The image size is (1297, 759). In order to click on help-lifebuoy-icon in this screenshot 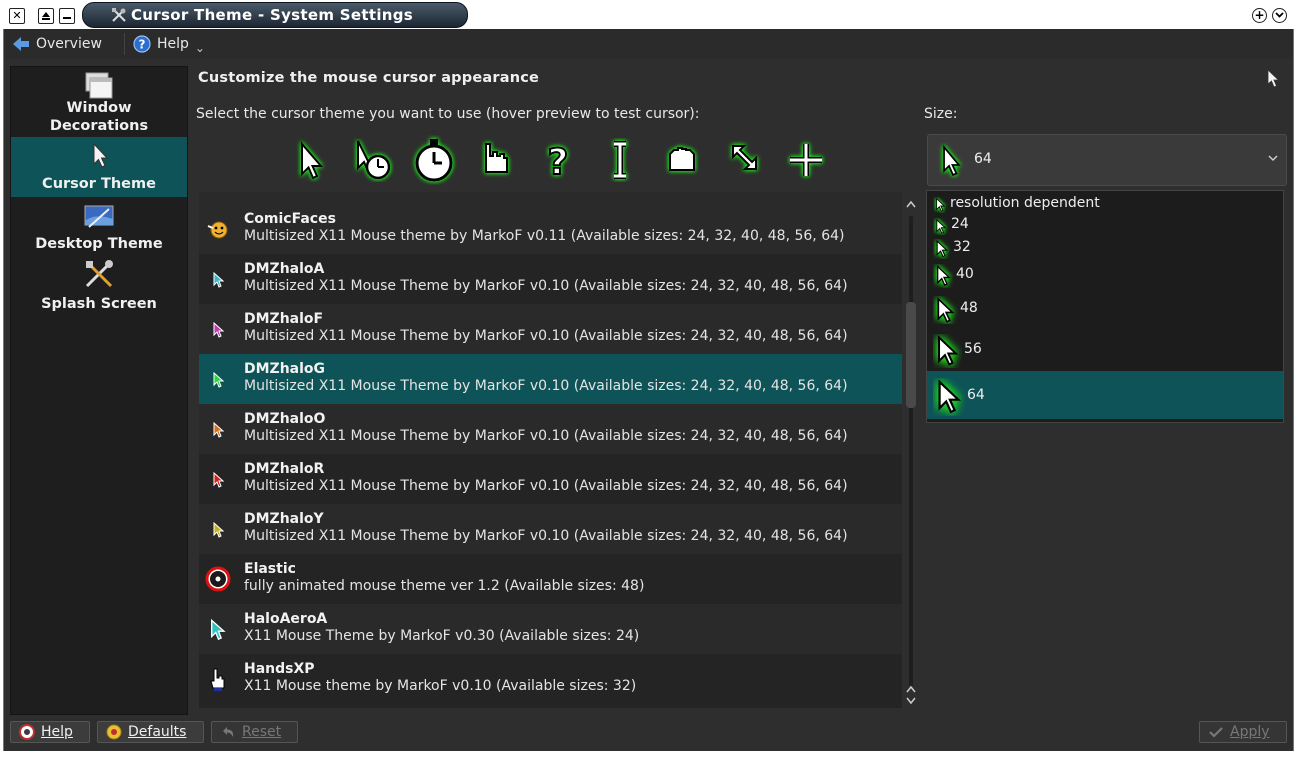, I will do `click(27, 732)`.